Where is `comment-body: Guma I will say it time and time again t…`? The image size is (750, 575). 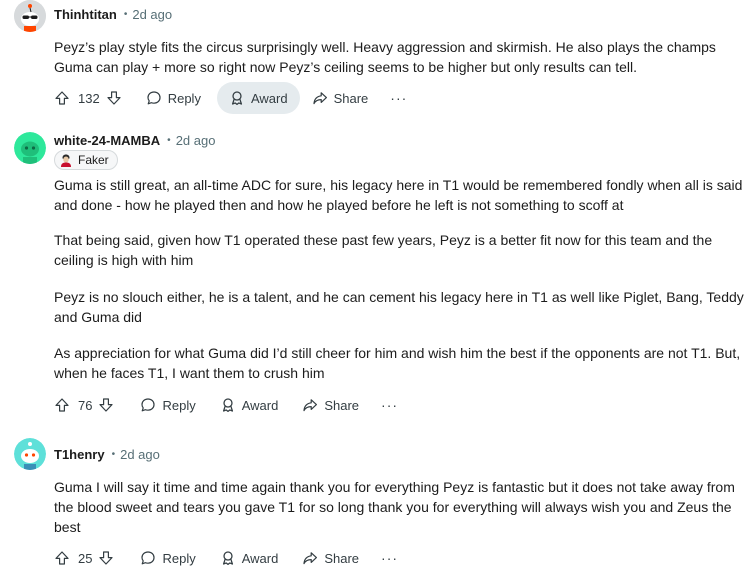 comment-body: Guma I will say it time and time again t… is located at coordinates (399, 507).